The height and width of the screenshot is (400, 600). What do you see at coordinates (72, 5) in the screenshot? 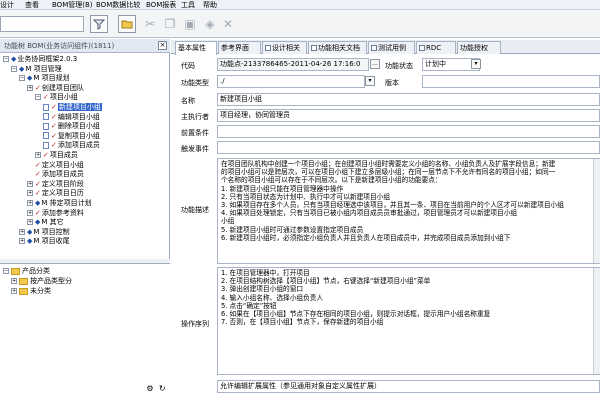
I see `menu-bom-manage: BOM管理(B)` at bounding box center [72, 5].